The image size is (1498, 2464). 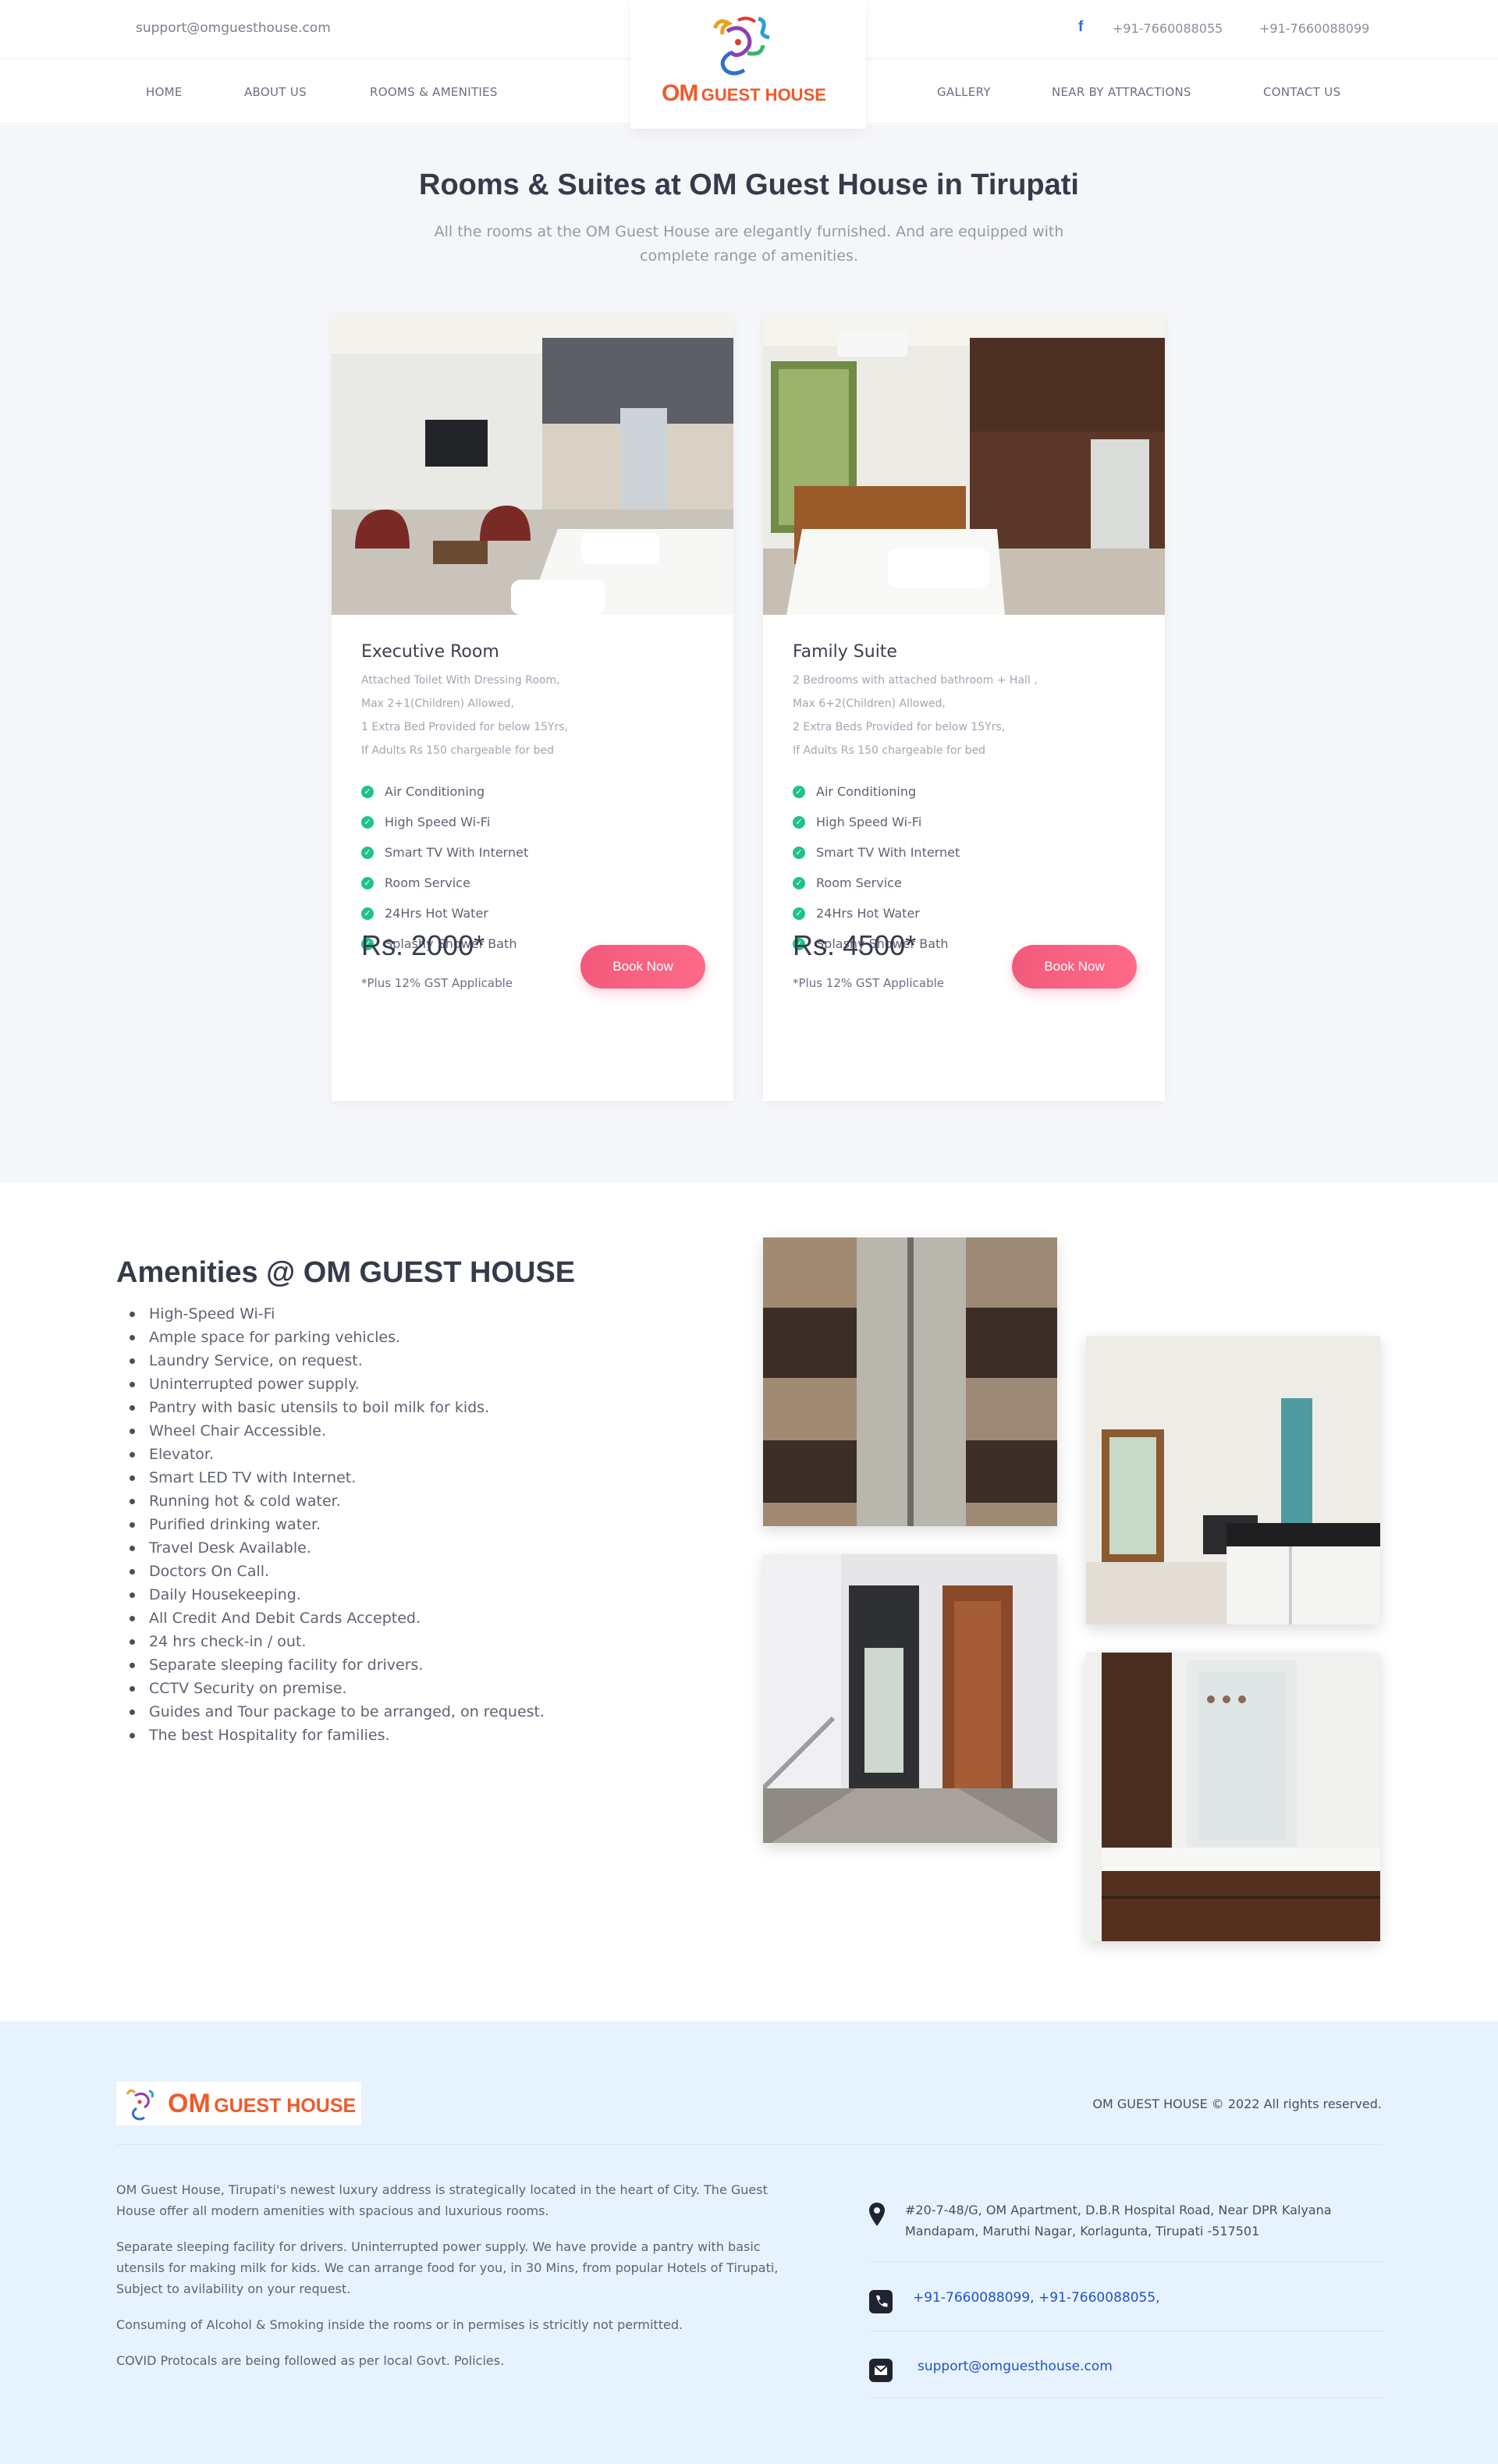 What do you see at coordinates (964, 464) in the screenshot?
I see `family-suite-photo` at bounding box center [964, 464].